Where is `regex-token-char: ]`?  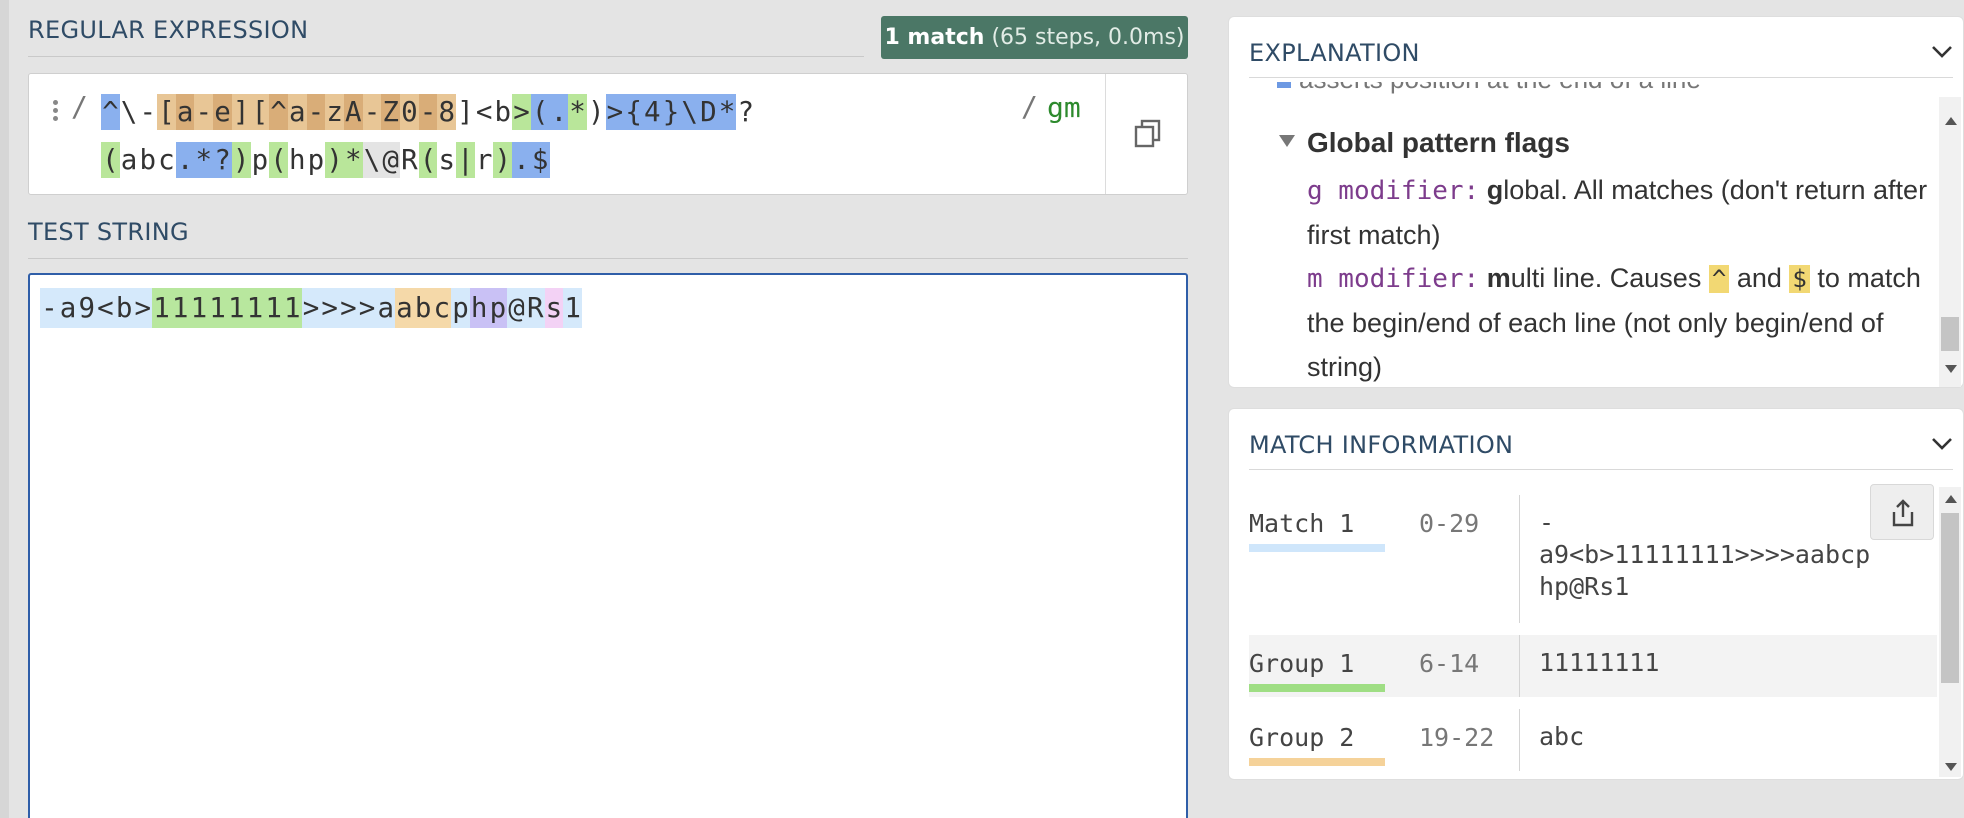 regex-token-char: ] is located at coordinates (465, 112).